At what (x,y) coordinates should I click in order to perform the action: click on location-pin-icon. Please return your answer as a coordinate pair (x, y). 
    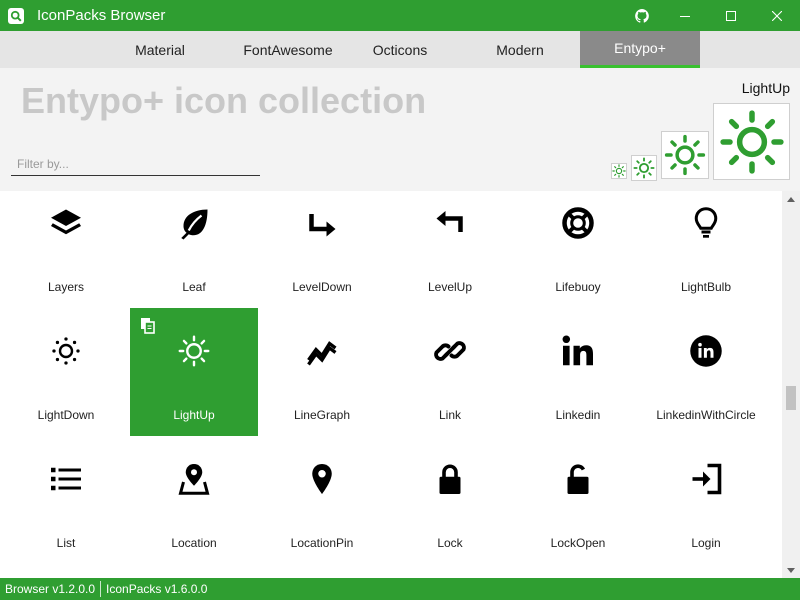
    Looking at the image, I should click on (322, 479).